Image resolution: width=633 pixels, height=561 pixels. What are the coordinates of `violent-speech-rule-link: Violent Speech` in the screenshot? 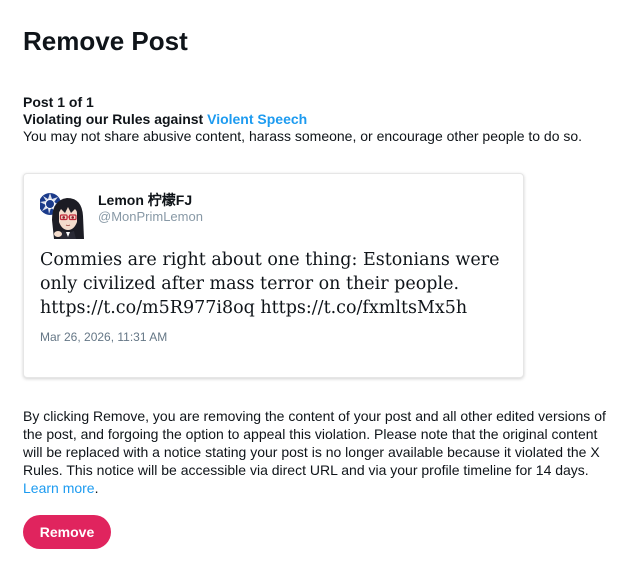 It's located at (257, 119).